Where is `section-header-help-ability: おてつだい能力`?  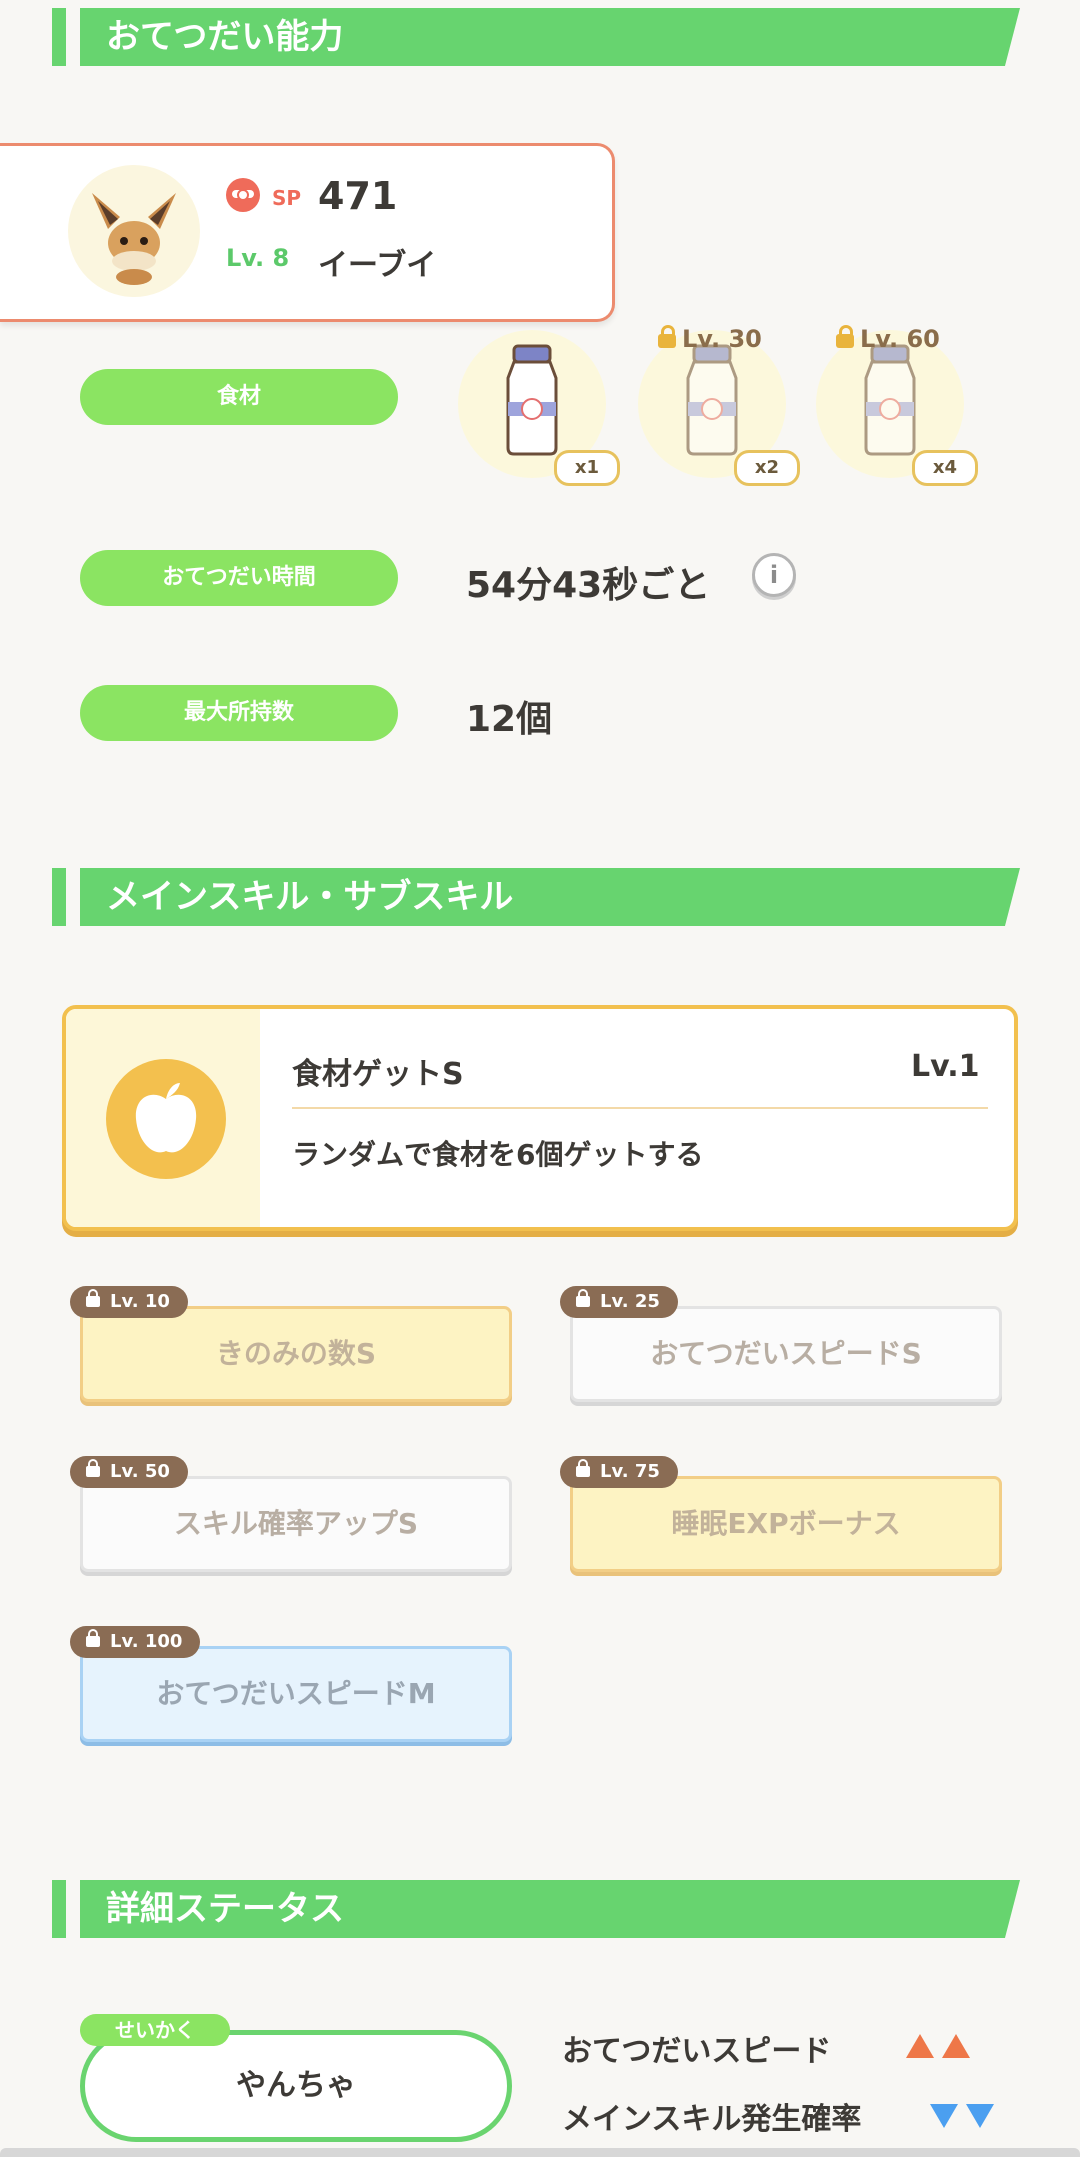
section-header-help-ability: おてつだい能力 is located at coordinates (550, 37).